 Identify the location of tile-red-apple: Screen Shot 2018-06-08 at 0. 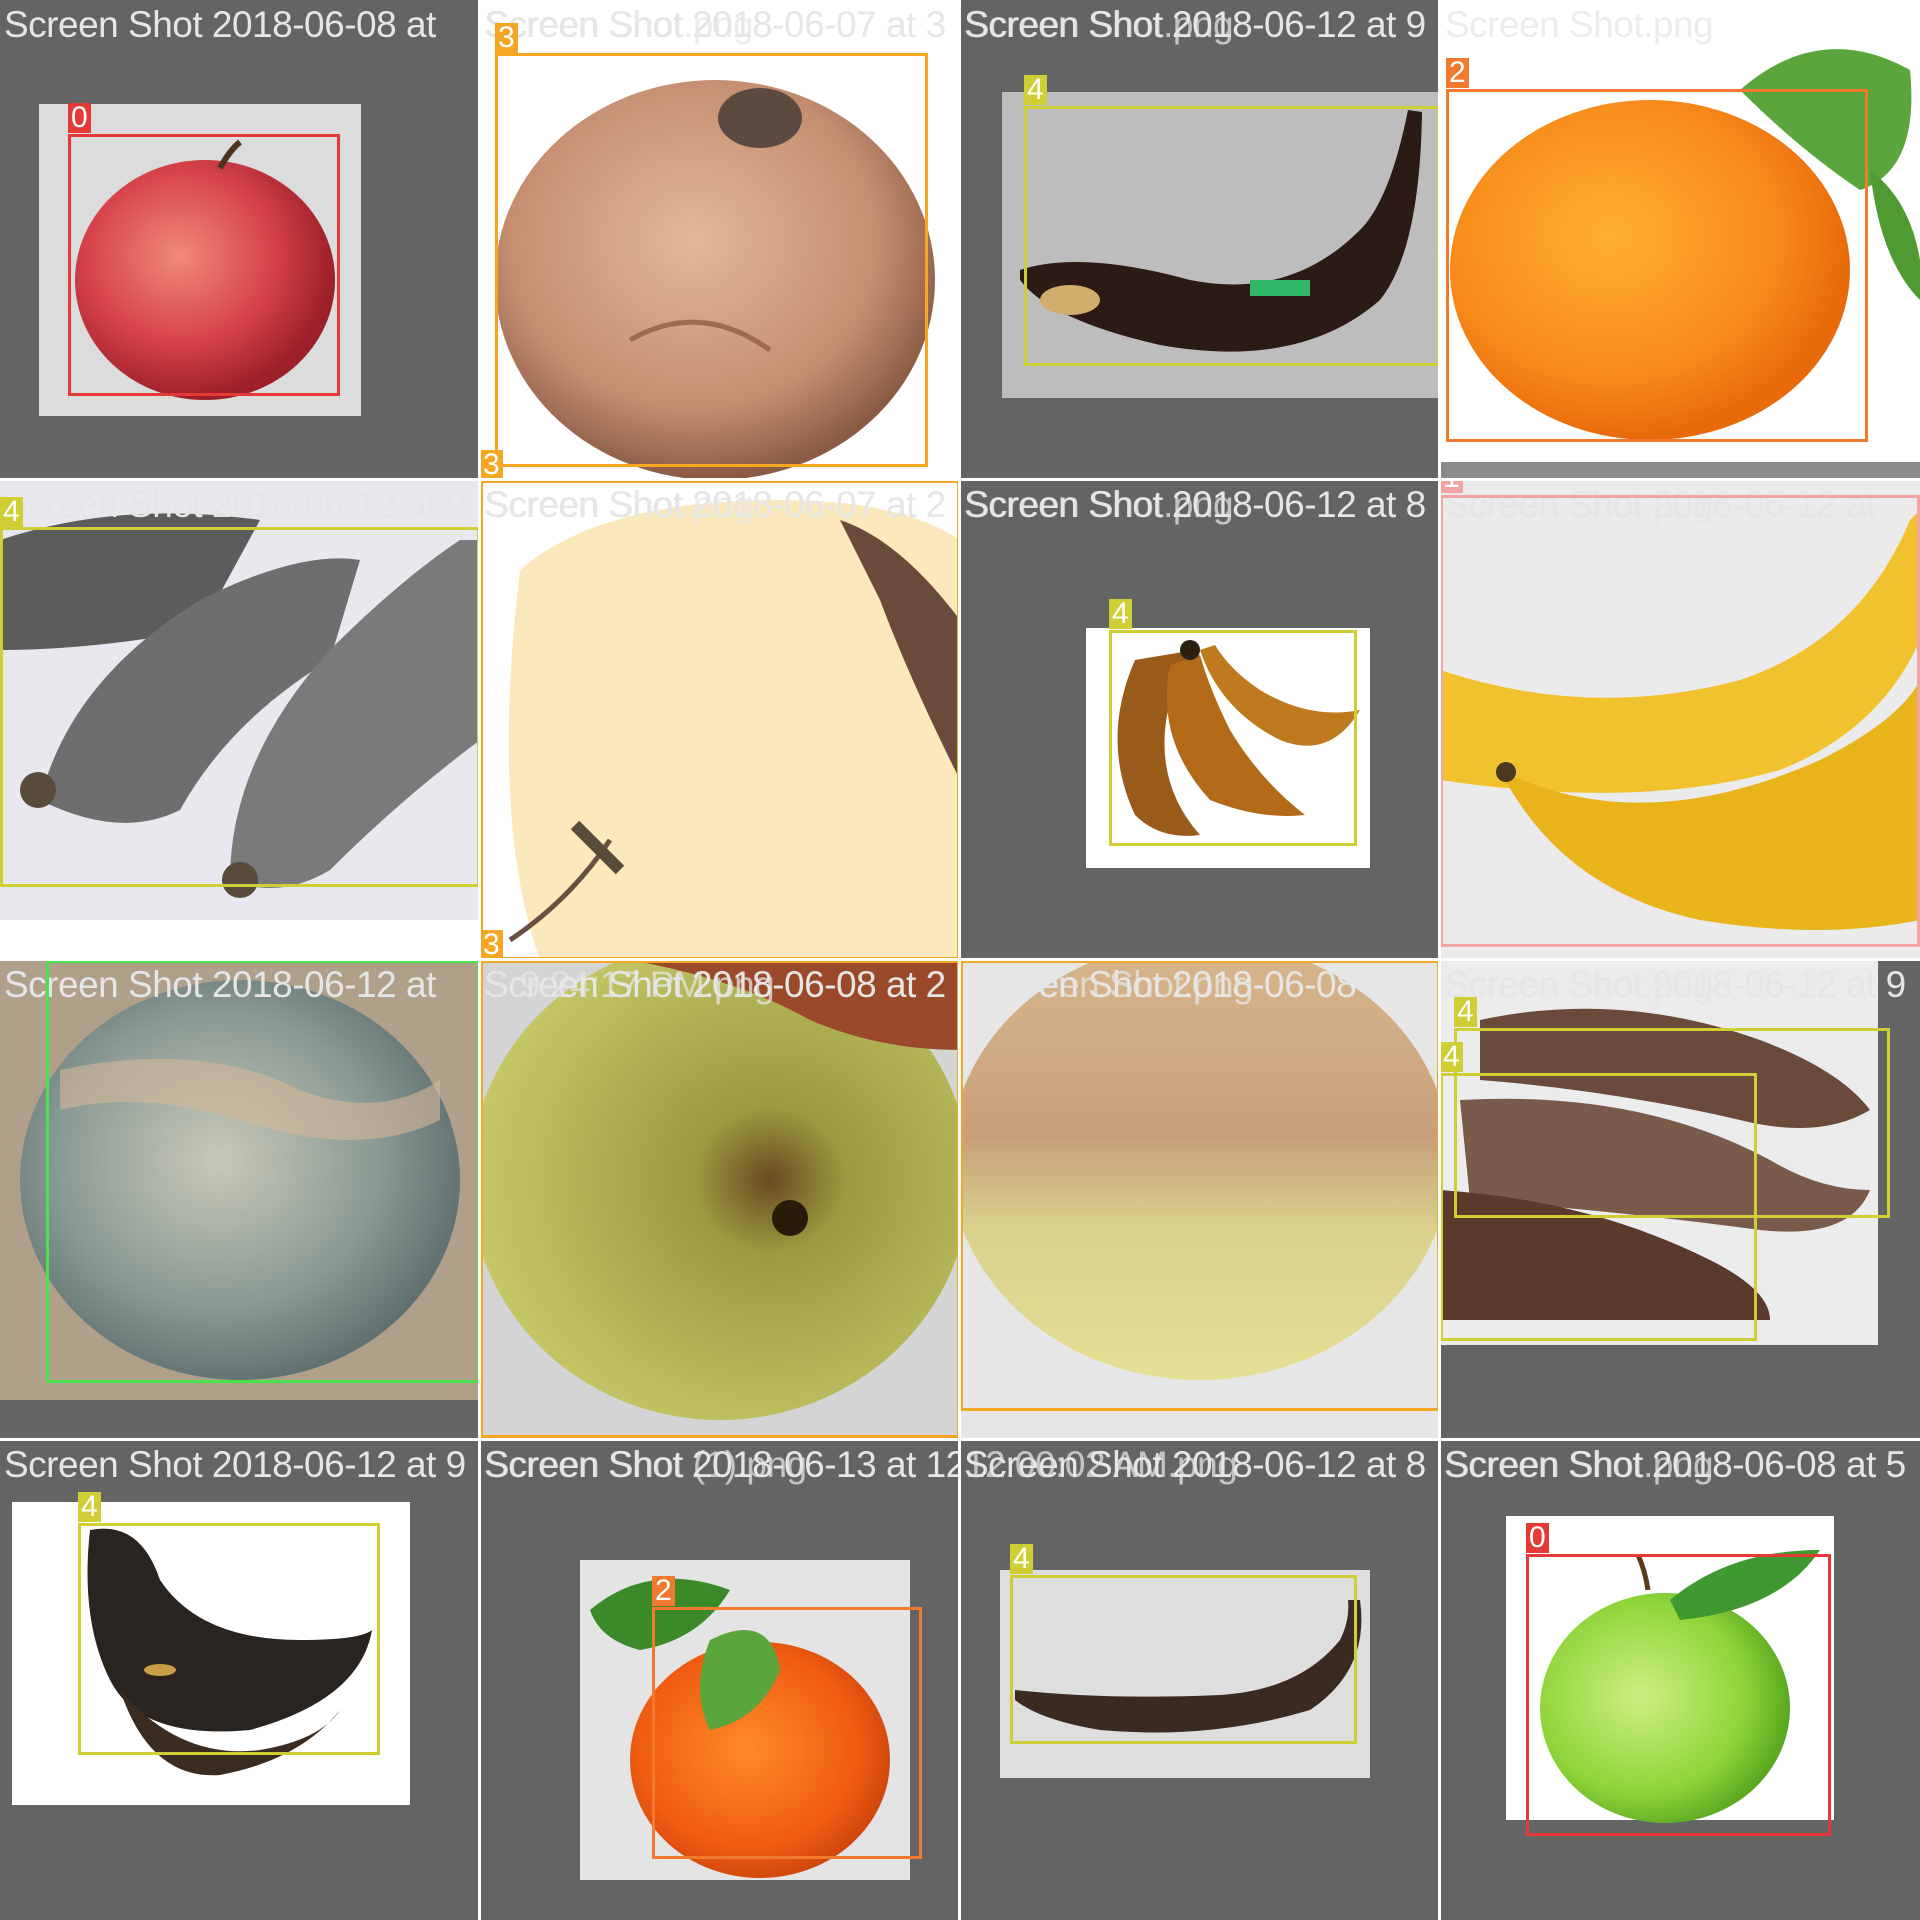
(240, 240).